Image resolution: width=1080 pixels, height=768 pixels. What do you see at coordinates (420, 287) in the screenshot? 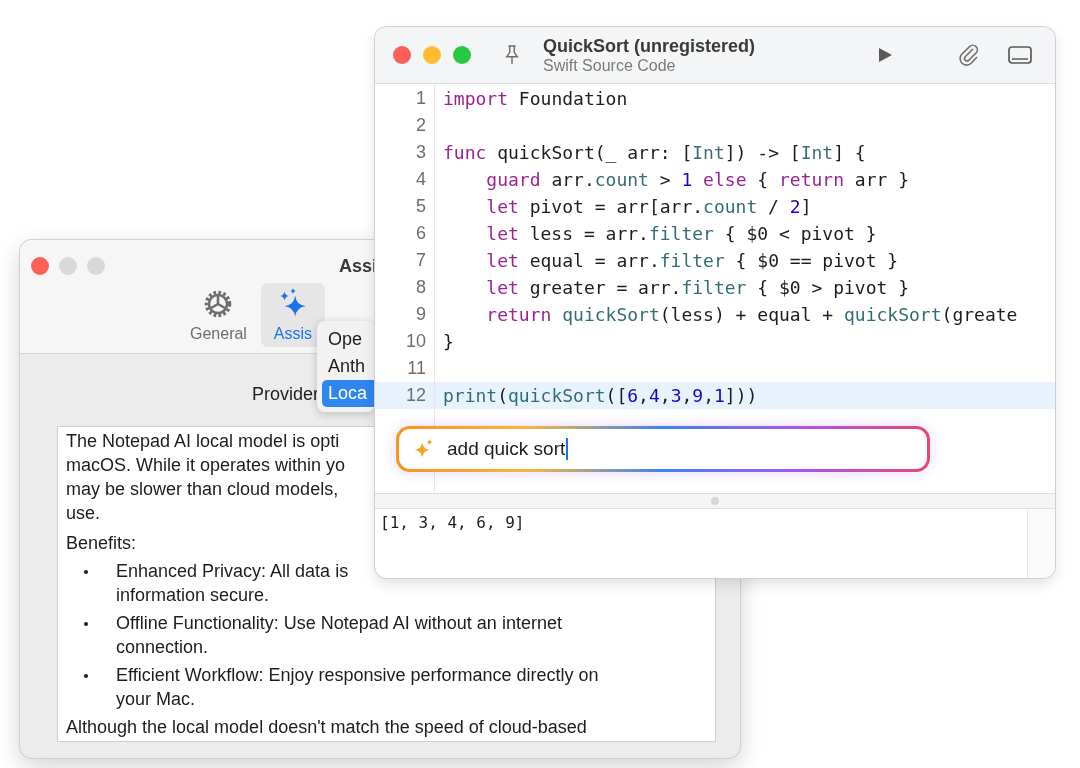
I see `line-number: 8` at bounding box center [420, 287].